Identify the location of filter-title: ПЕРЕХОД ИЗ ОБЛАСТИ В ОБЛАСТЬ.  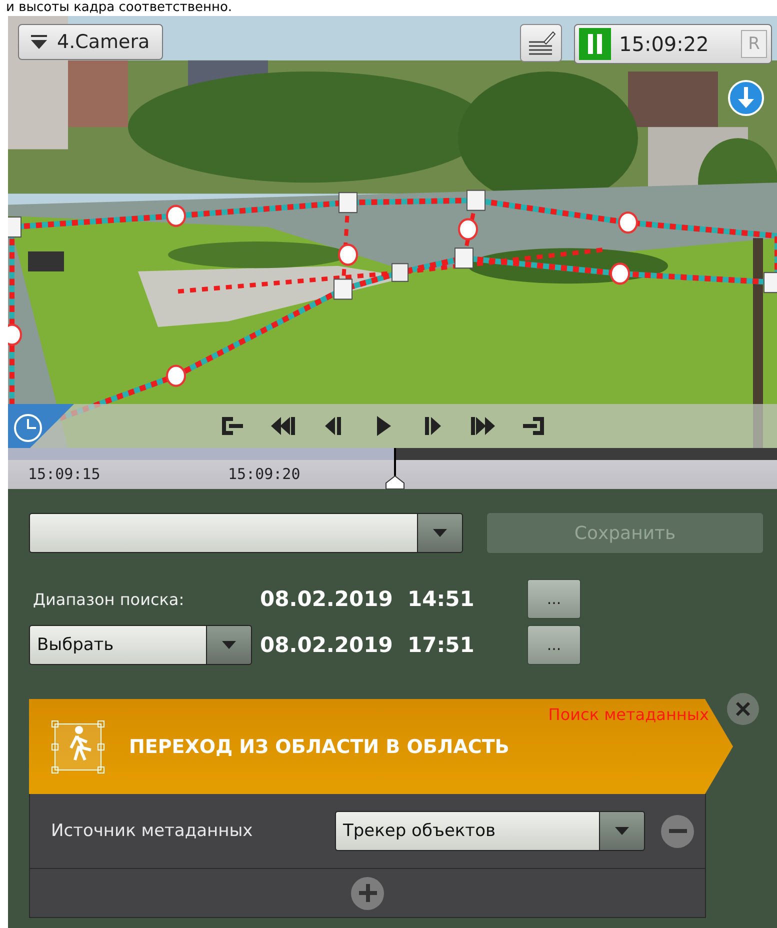
(319, 747).